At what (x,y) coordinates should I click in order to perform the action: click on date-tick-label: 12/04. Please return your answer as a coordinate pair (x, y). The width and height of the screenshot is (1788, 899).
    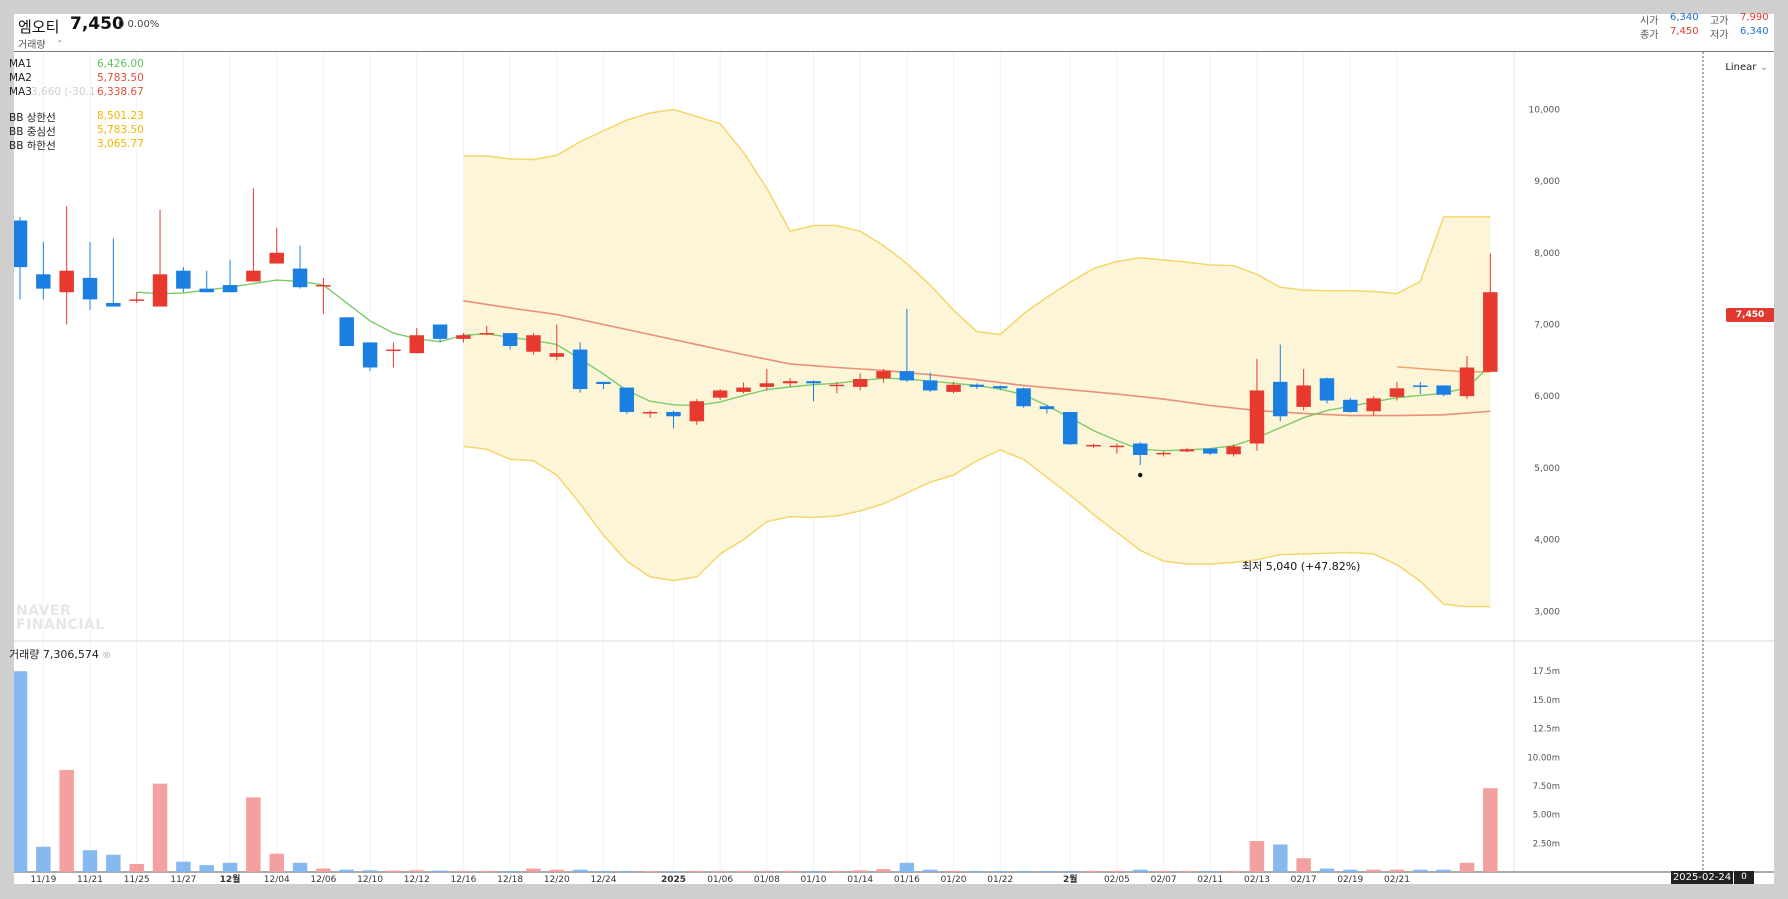
    Looking at the image, I should click on (277, 879).